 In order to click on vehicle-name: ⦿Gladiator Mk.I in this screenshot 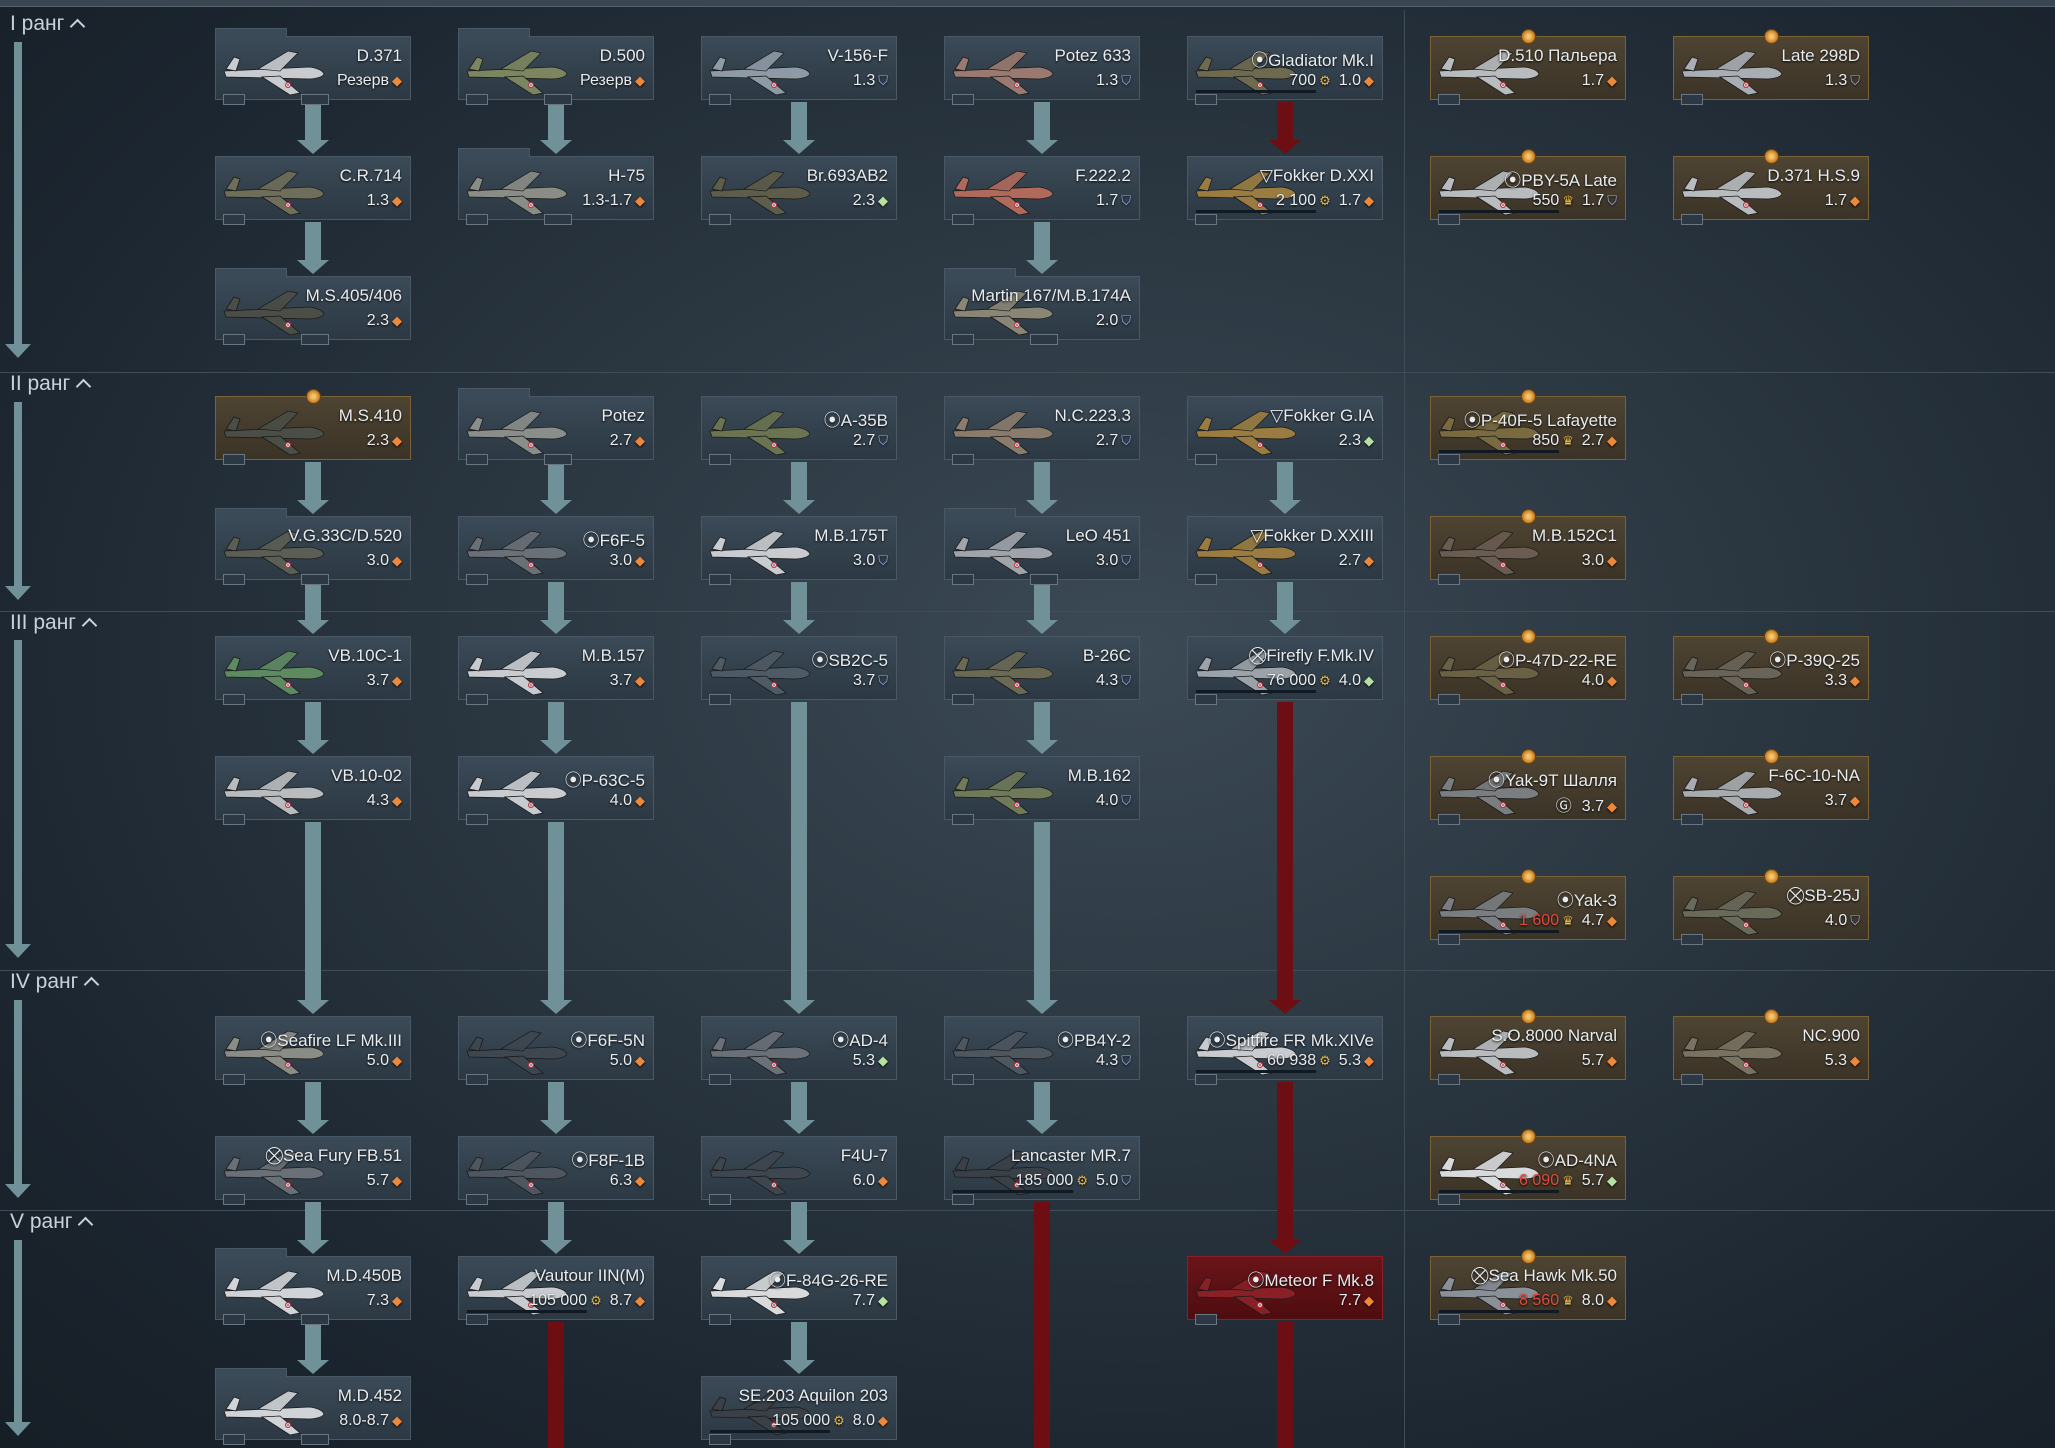, I will do `click(1312, 60)`.